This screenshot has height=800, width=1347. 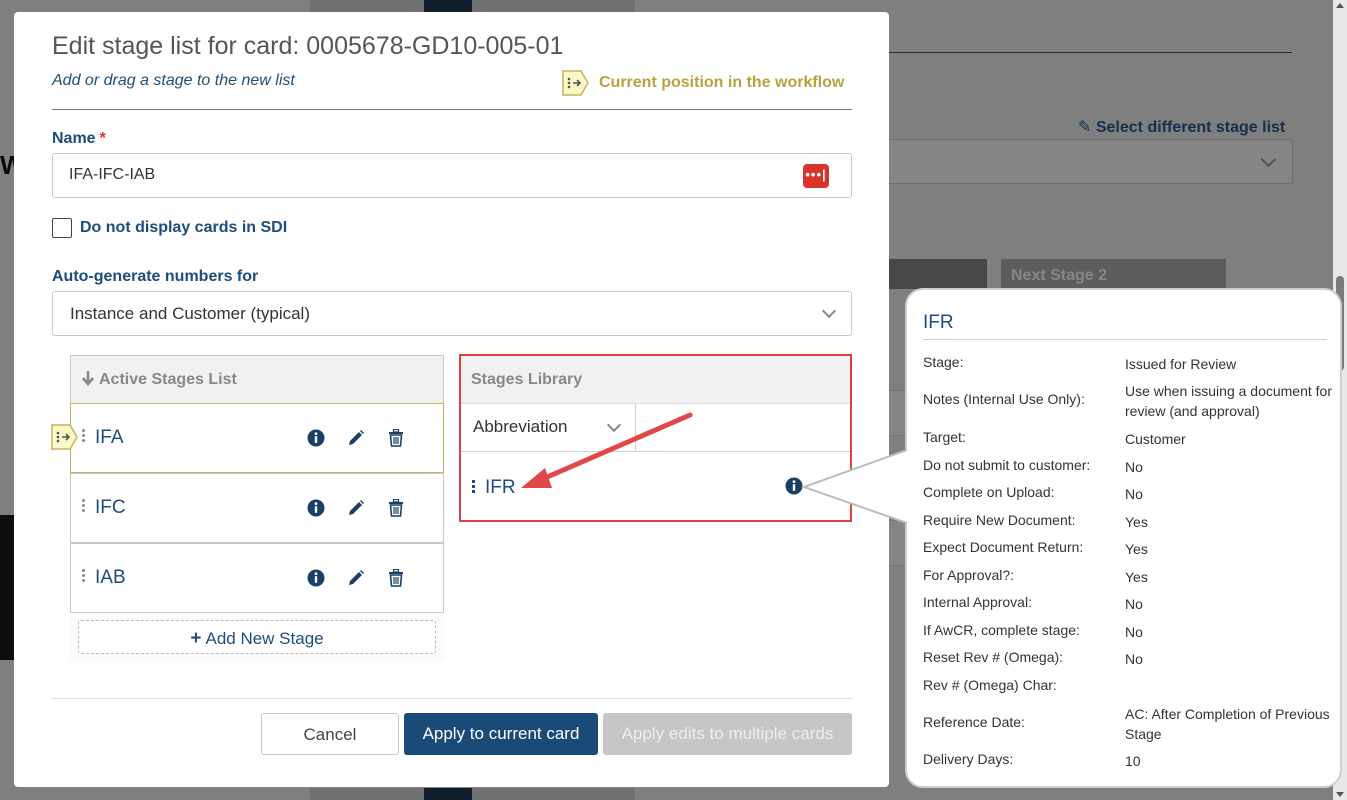 What do you see at coordinates (184, 227) in the screenshot?
I see `do-not-display-sdi-label: Do not display cards in SDI` at bounding box center [184, 227].